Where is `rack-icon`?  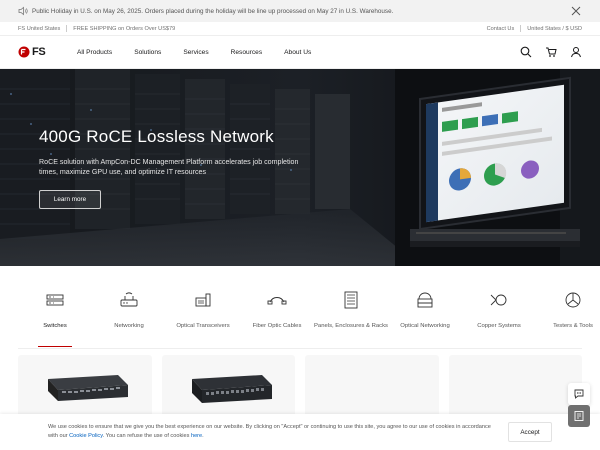 rack-icon is located at coordinates (351, 300).